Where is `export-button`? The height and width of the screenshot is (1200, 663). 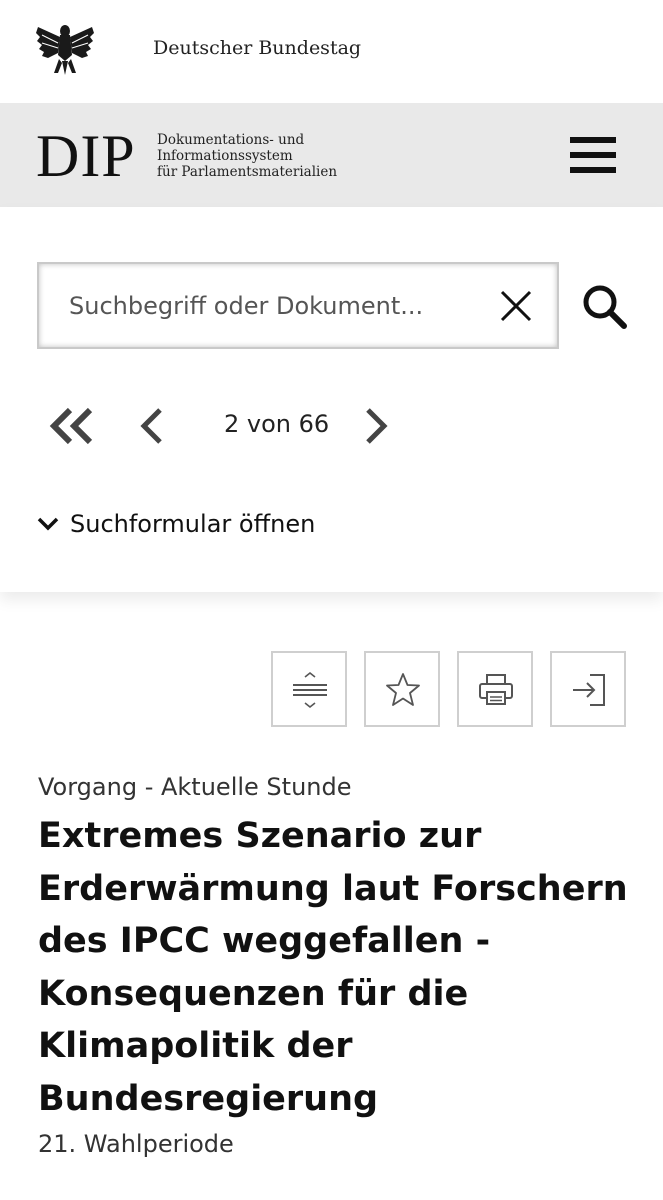 export-button is located at coordinates (588, 689).